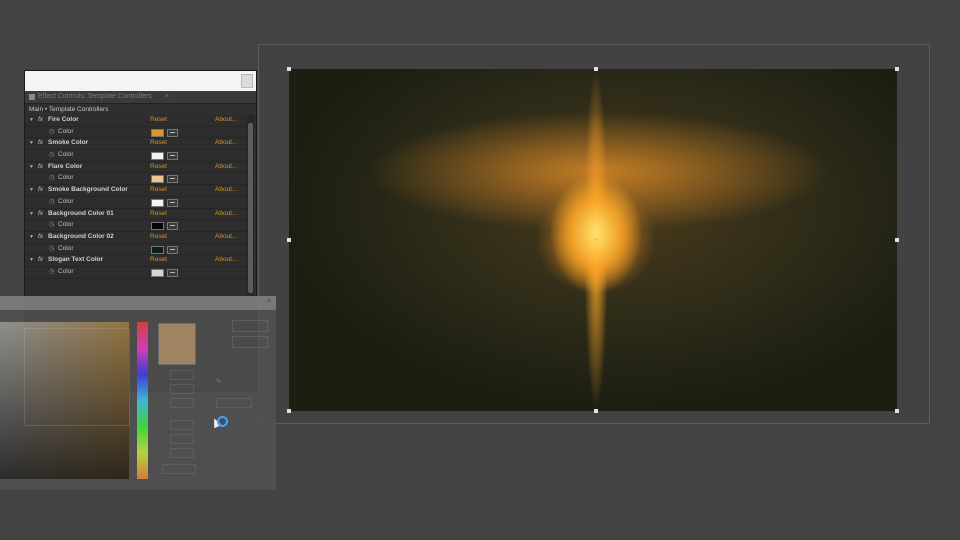 The image size is (960, 540). What do you see at coordinates (596, 69) in the screenshot?
I see `transform-handle-top` at bounding box center [596, 69].